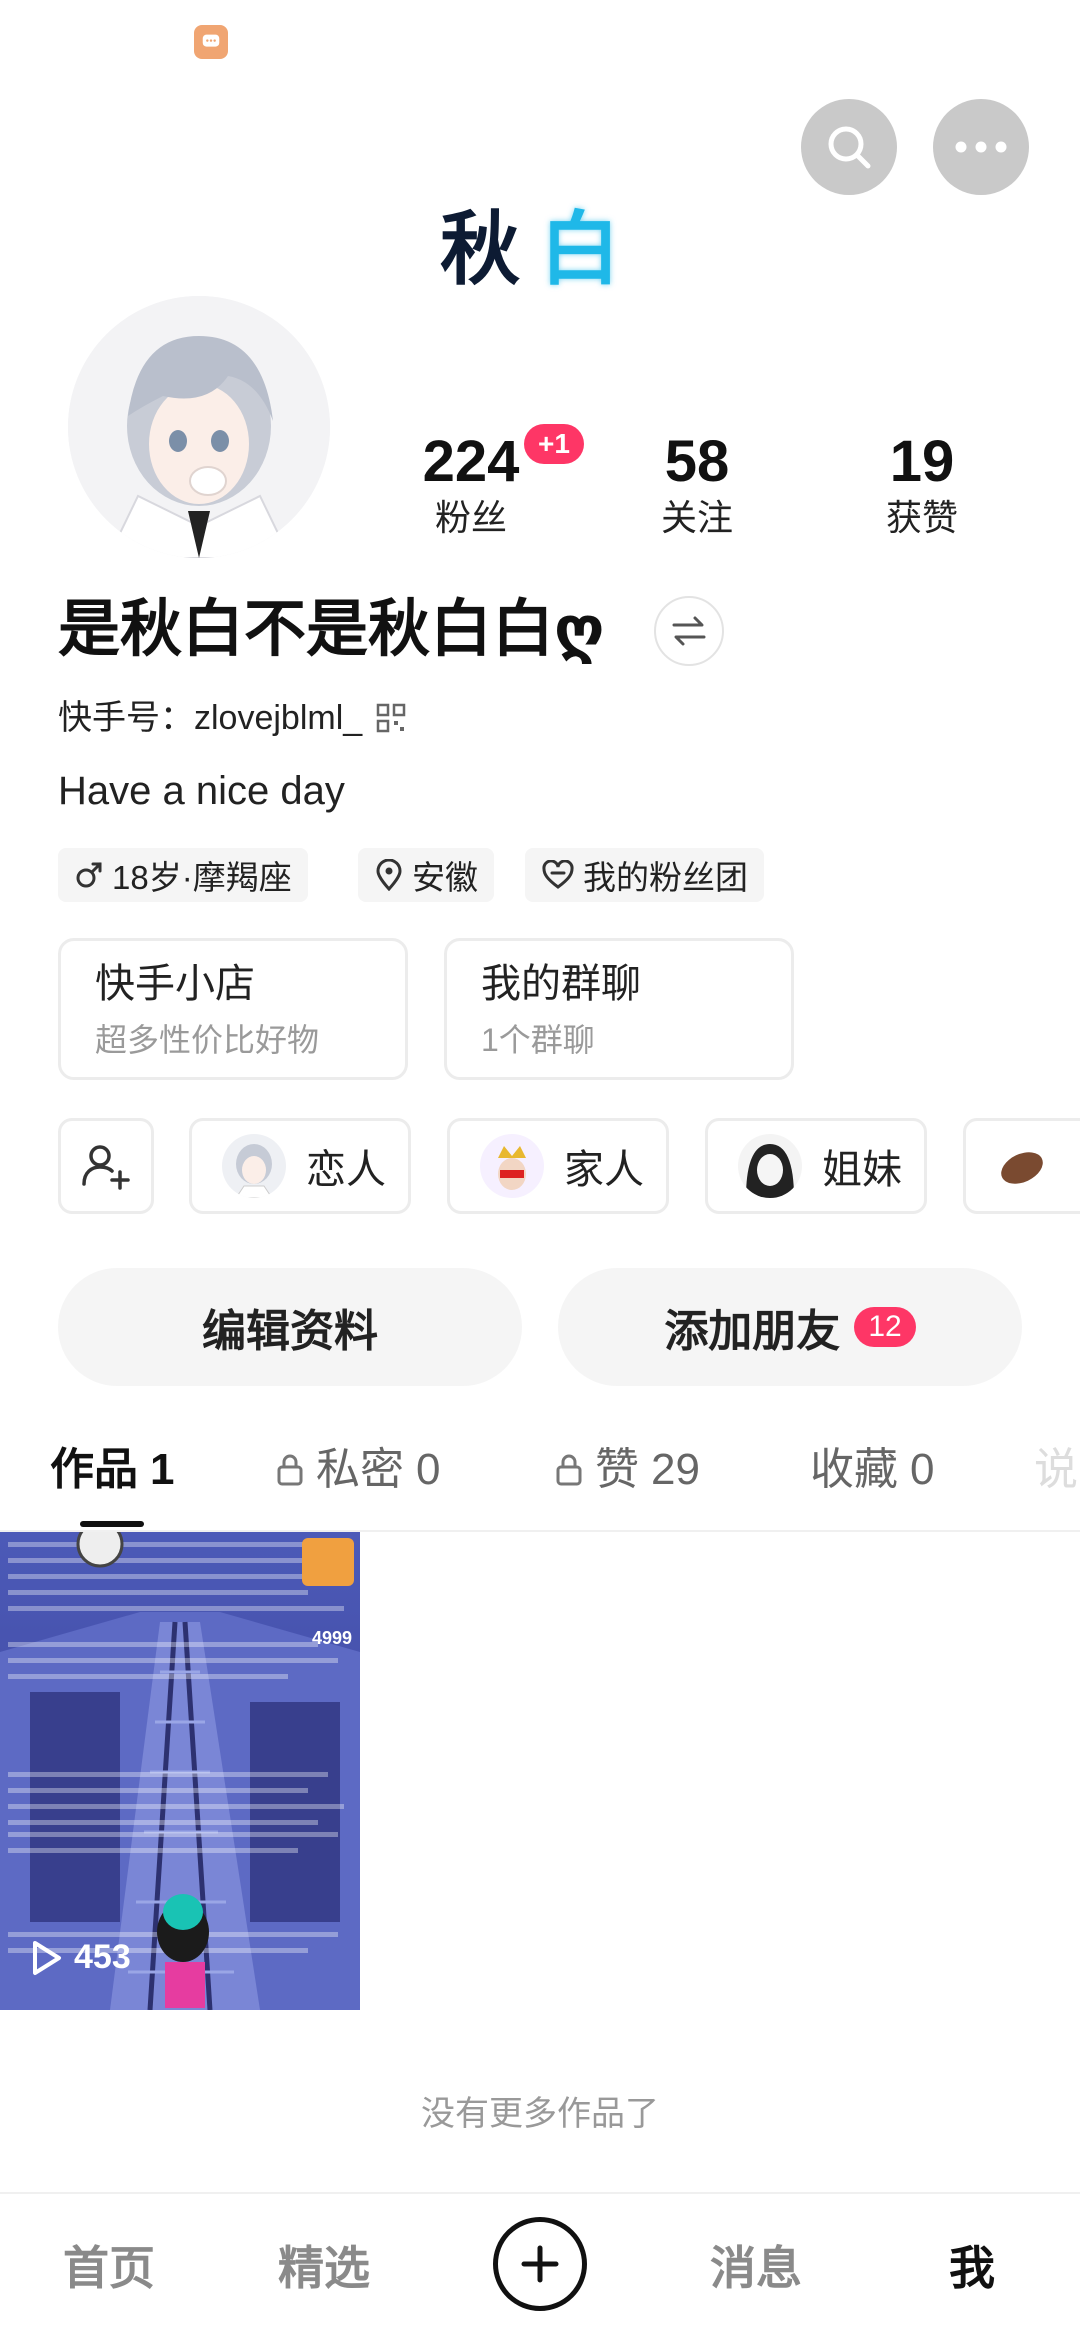  Describe the element at coordinates (331, 1638) in the screenshot. I see `video-corner-badge: 4999` at that location.